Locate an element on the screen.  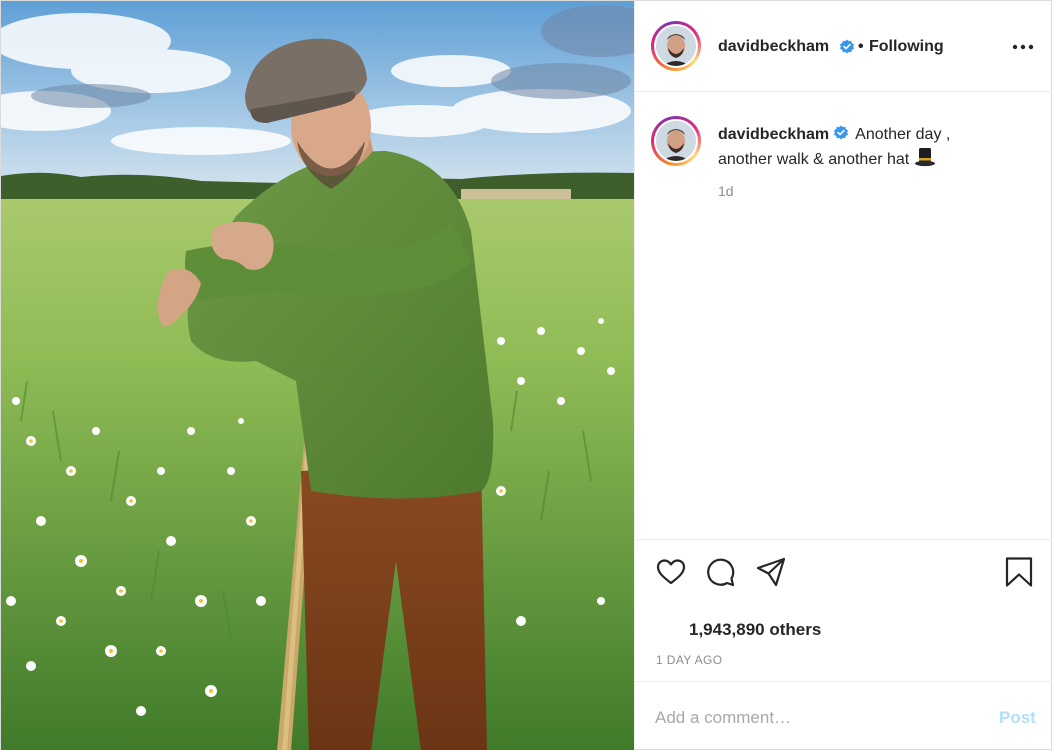
share-icon is located at coordinates (771, 572).